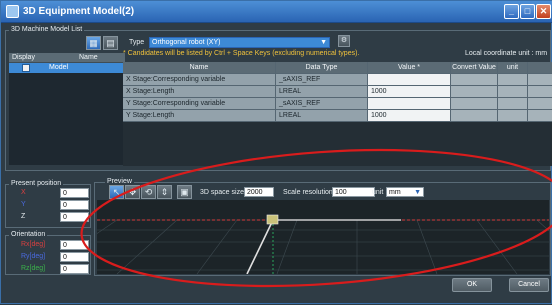 Image resolution: width=552 pixels, height=305 pixels. Describe the element at coordinates (119, 181) in the screenshot. I see `preview-title: Preview` at that location.